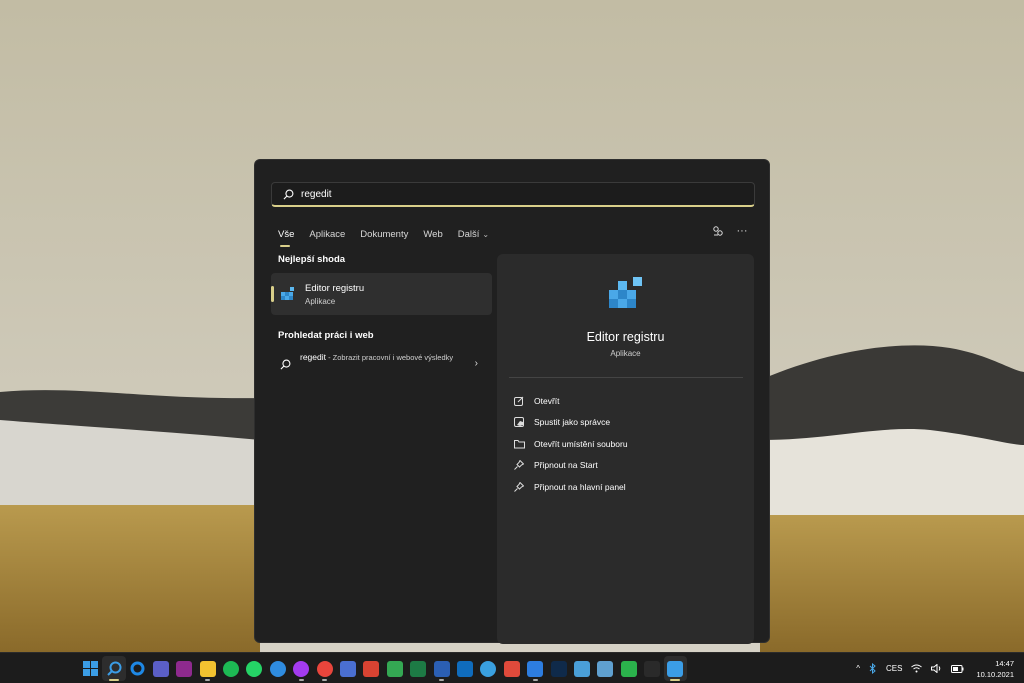 This screenshot has width=1024, height=683. I want to click on tab-apps: Aplikace, so click(327, 234).